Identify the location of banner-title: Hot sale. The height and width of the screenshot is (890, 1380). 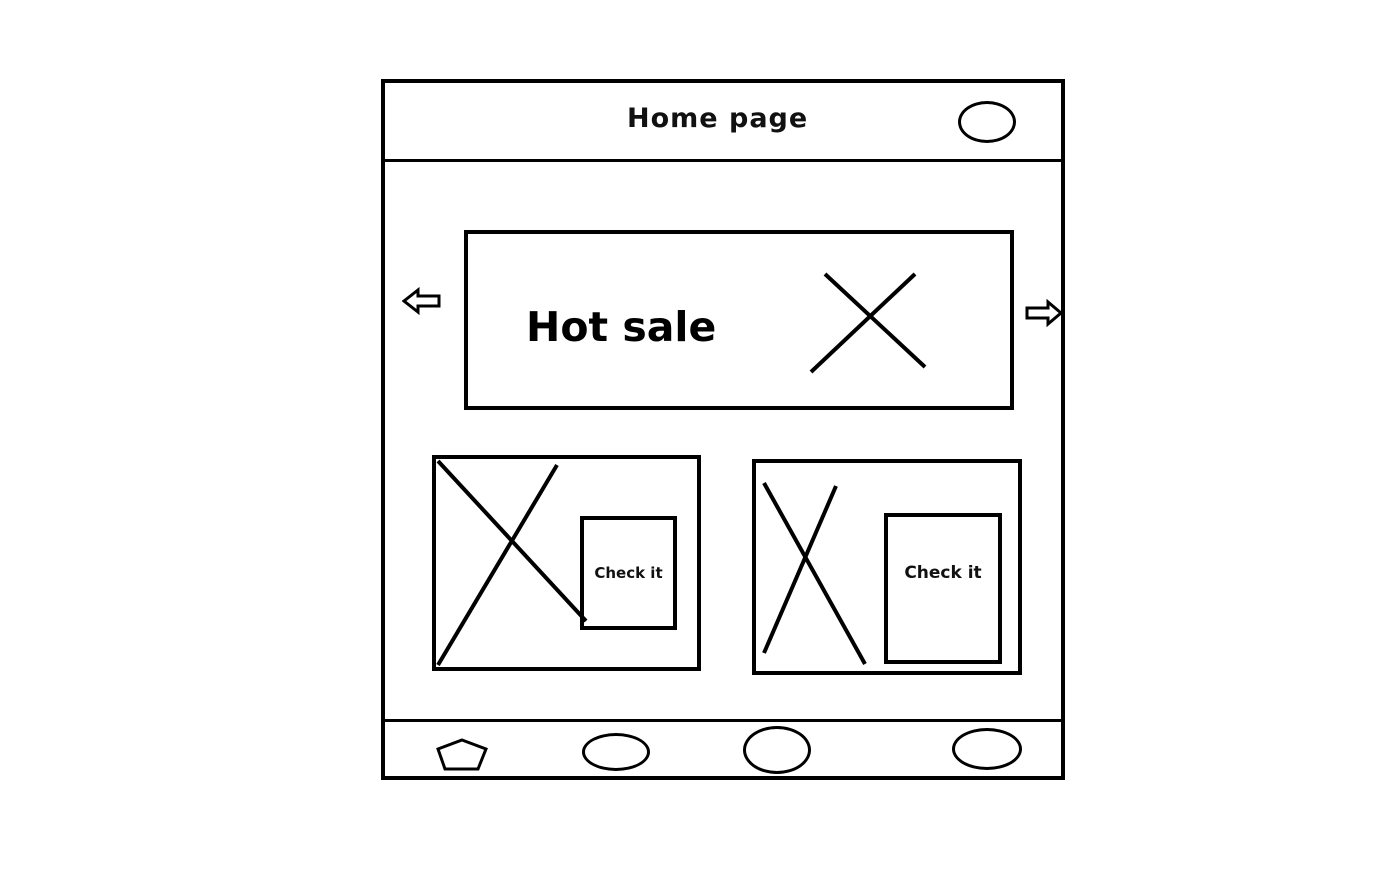
(621, 327).